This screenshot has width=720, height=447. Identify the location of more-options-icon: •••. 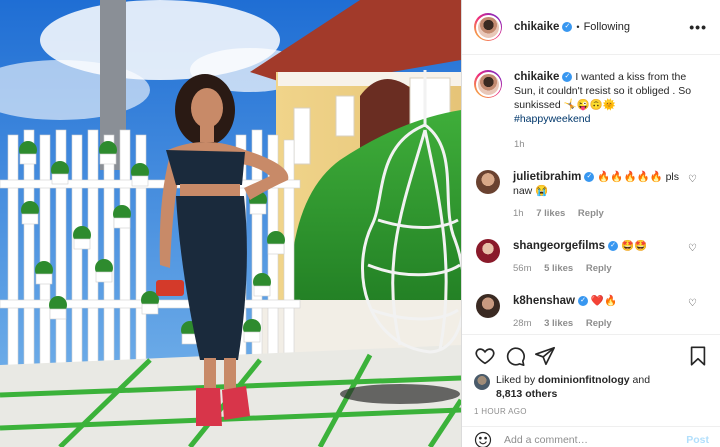
(698, 27).